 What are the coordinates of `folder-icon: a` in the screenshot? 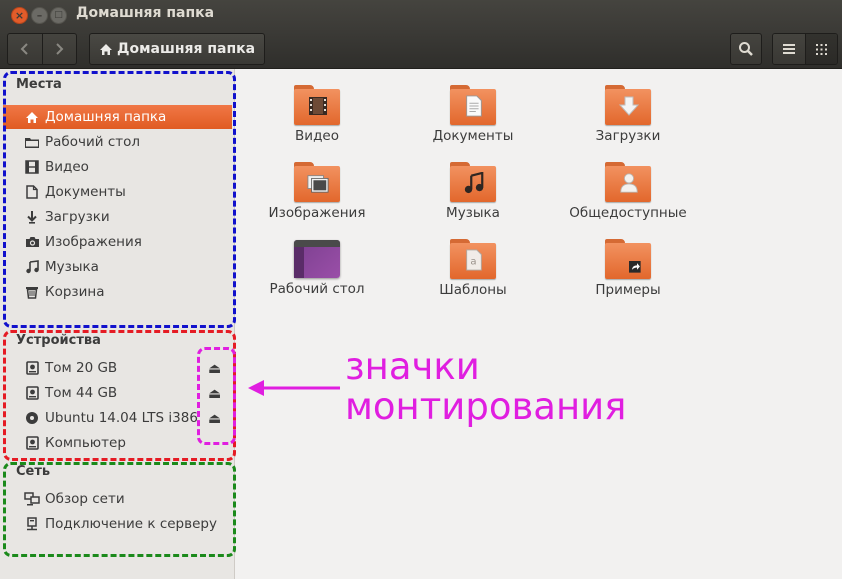 It's located at (473, 259).